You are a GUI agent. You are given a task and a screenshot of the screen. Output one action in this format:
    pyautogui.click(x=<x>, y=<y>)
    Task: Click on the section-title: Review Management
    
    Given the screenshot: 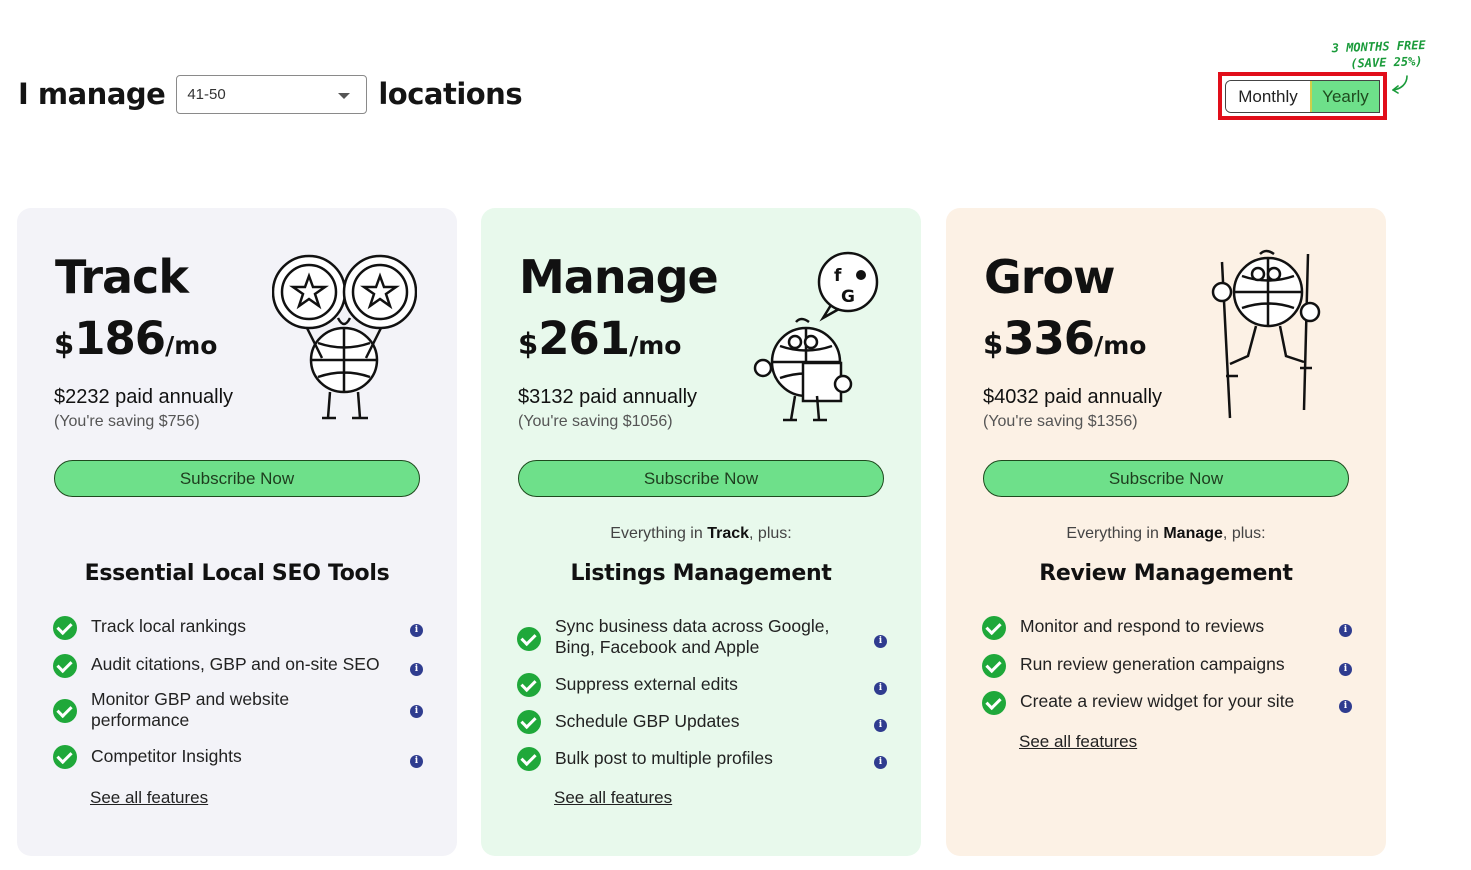 What is the action you would take?
    pyautogui.click(x=1166, y=573)
    